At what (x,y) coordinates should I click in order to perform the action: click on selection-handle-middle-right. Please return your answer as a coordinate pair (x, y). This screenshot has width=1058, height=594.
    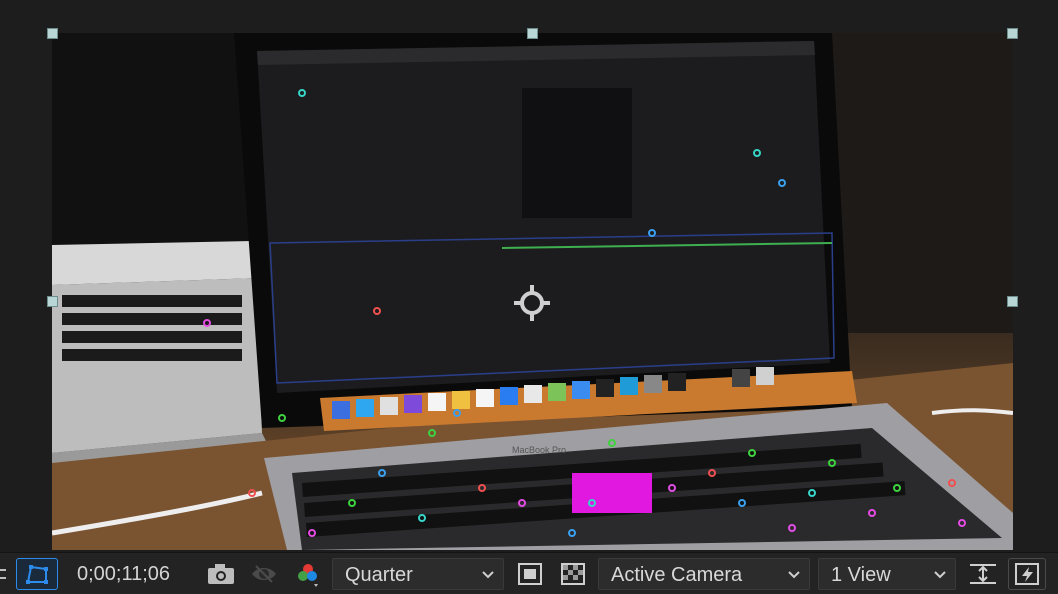
    Looking at the image, I should click on (1012, 301).